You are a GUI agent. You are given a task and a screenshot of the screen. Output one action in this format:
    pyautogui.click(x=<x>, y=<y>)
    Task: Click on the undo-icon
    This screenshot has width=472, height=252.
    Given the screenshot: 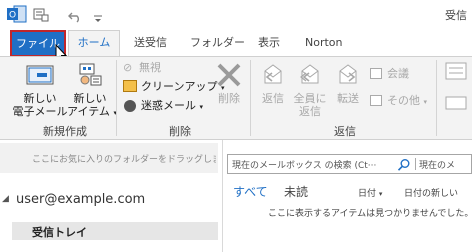 What is the action you would take?
    pyautogui.click(x=75, y=15)
    